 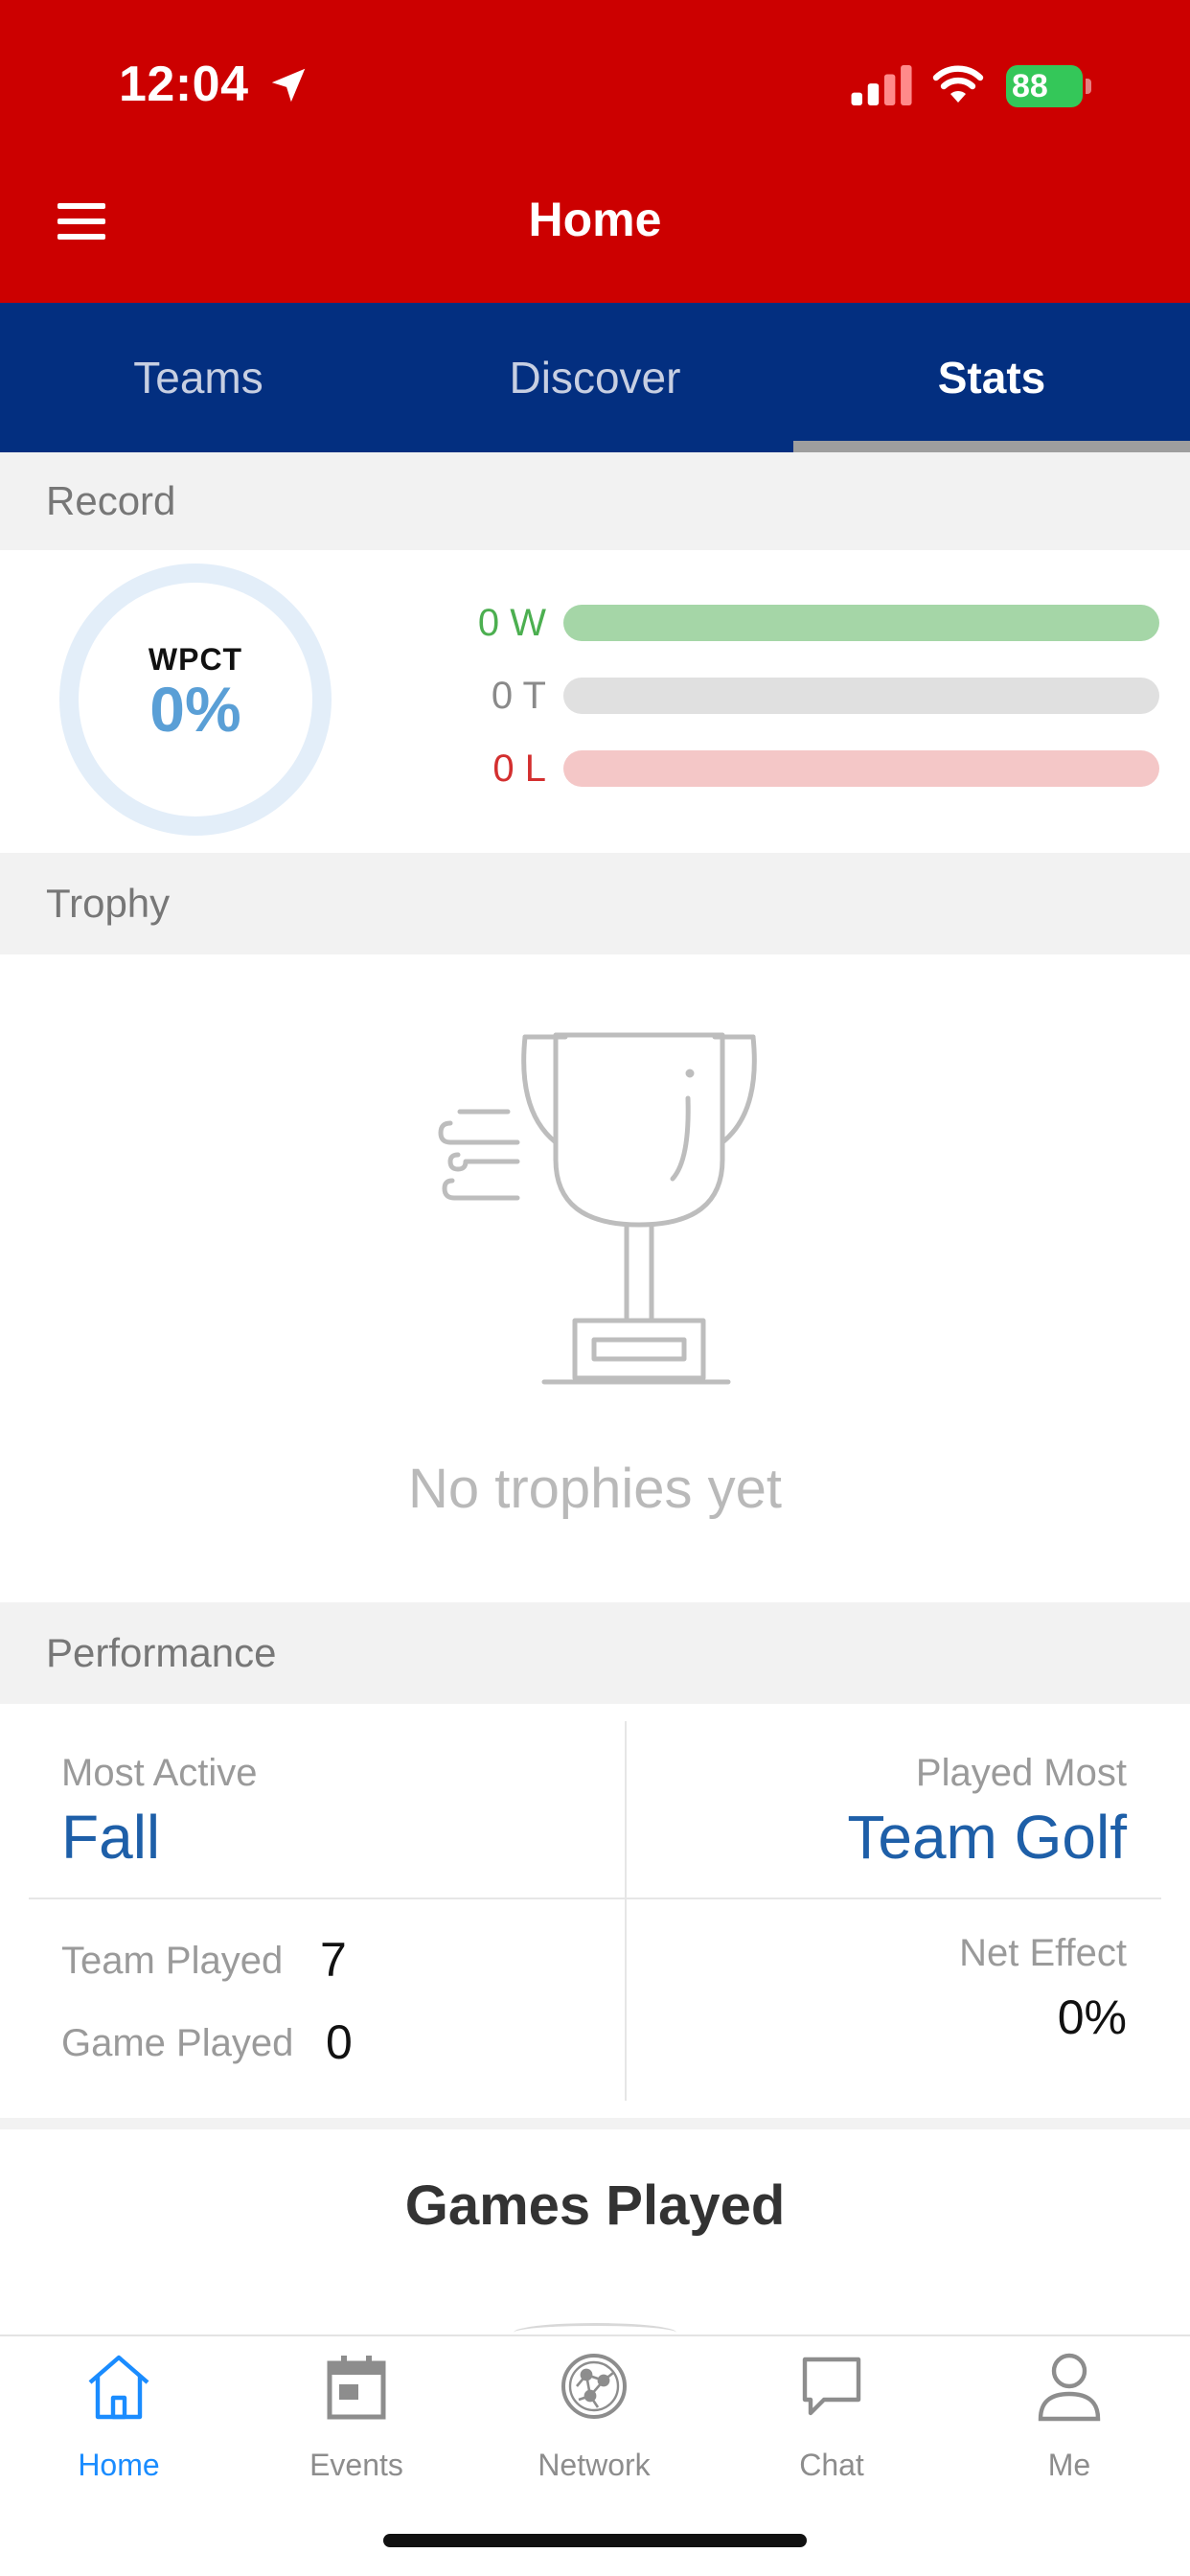 What do you see at coordinates (1070, 2387) in the screenshot?
I see `person-icon` at bounding box center [1070, 2387].